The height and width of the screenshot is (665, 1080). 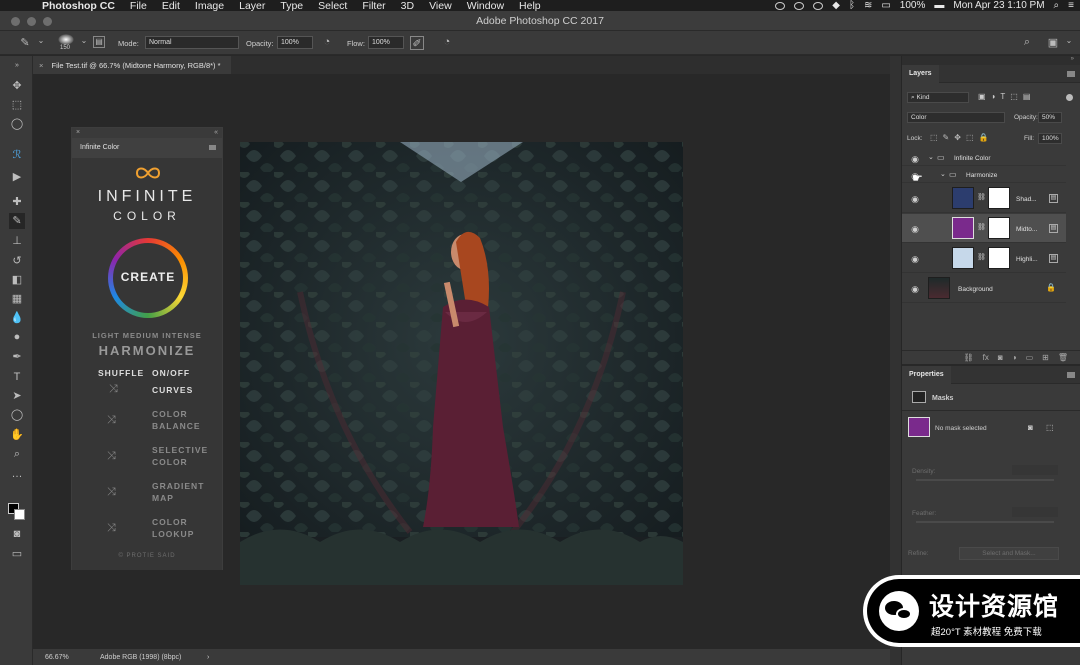 What do you see at coordinates (17, 105) in the screenshot?
I see `marquee-tool-icon: ⬚` at bounding box center [17, 105].